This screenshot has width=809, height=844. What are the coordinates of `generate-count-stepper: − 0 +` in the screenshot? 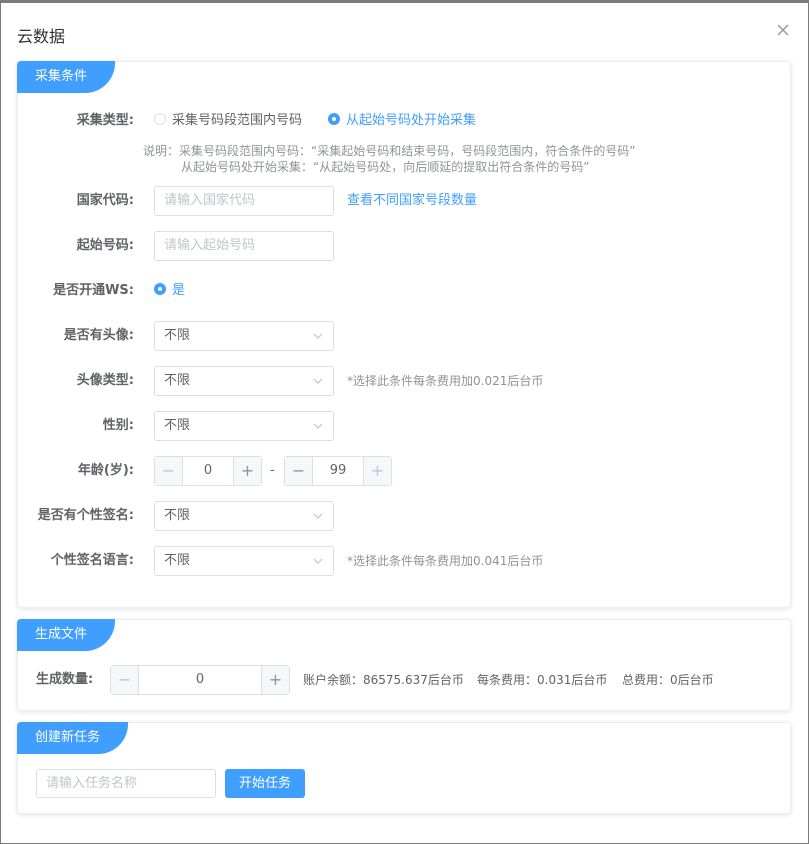 It's located at (200, 680).